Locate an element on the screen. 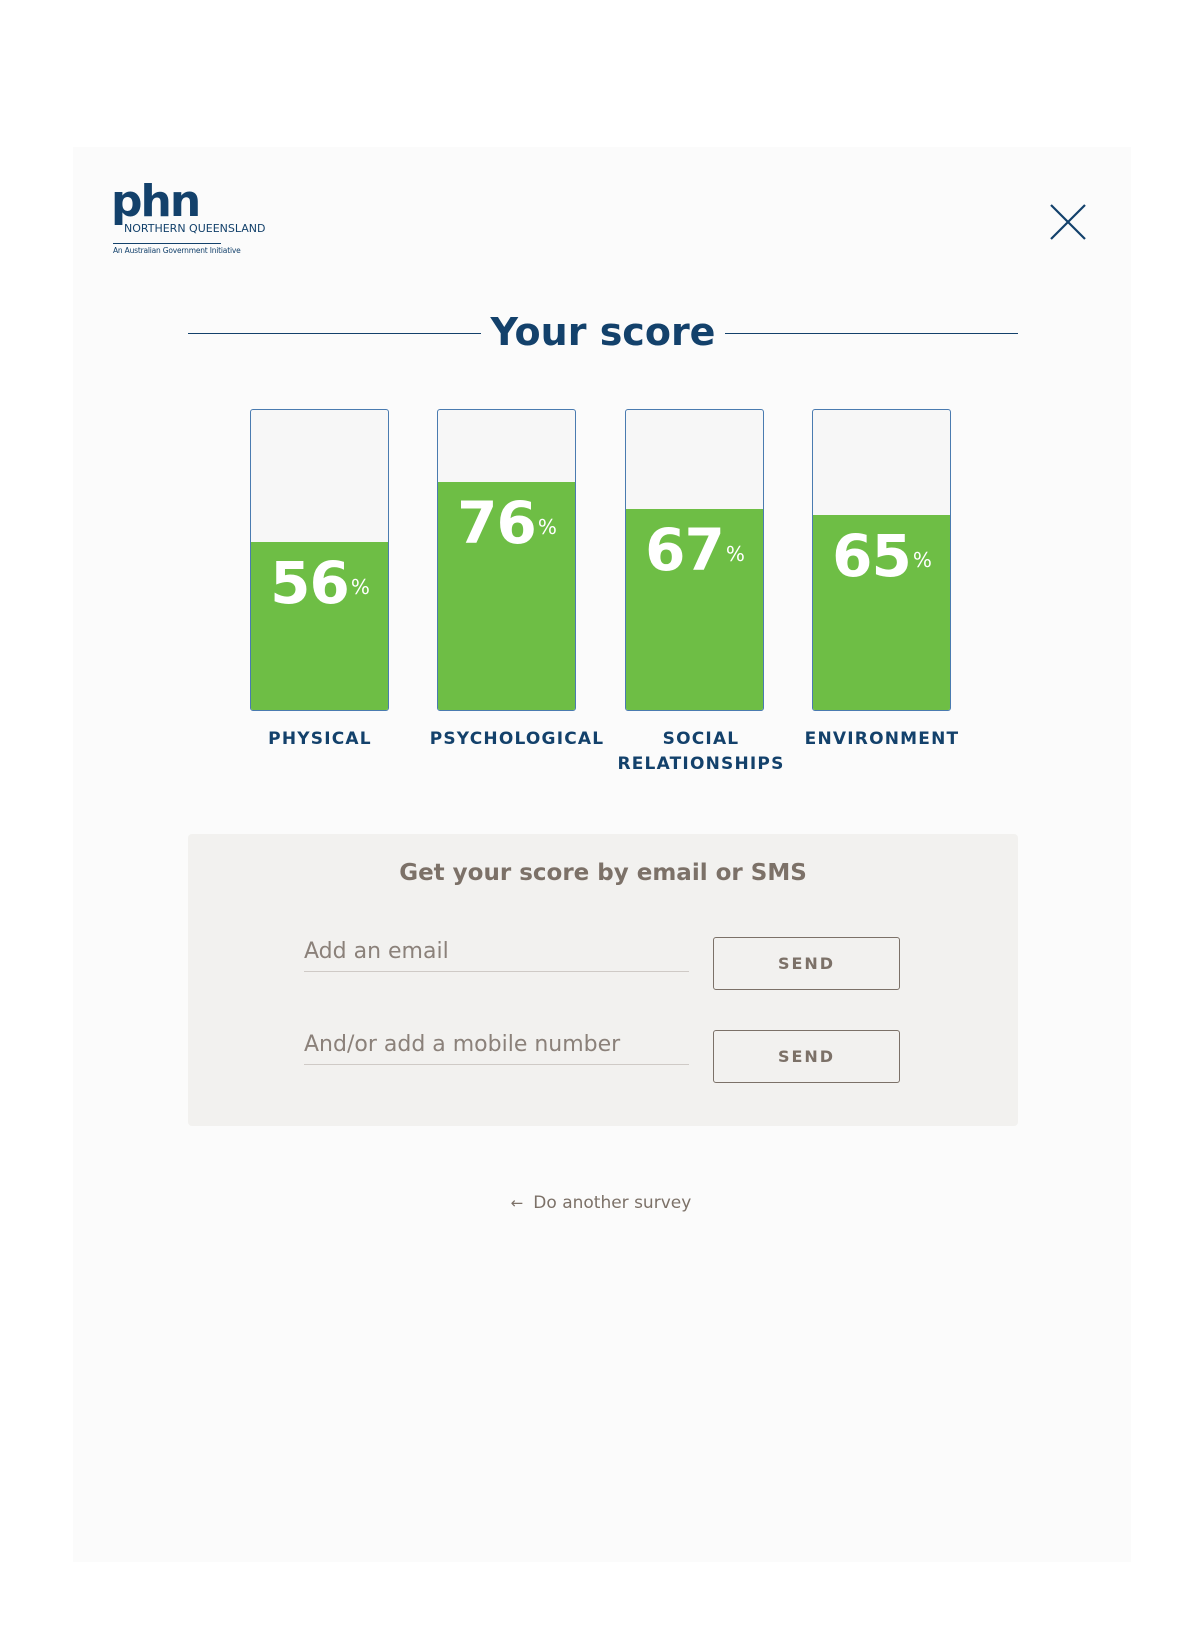  score-number: 56 is located at coordinates (310, 583).